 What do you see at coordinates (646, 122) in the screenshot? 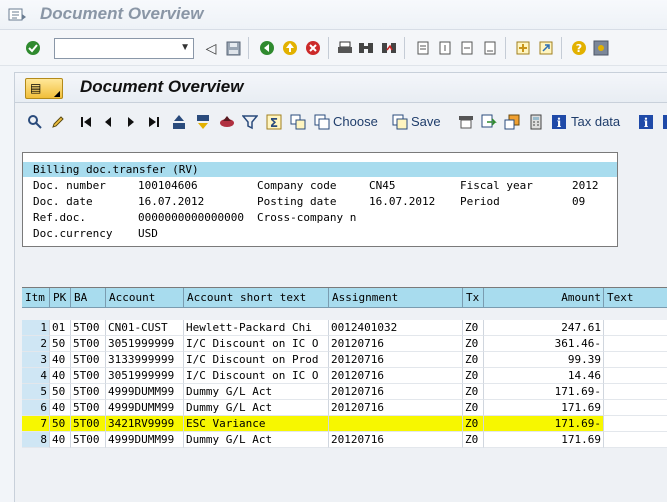
I see `info-icon: i` at bounding box center [646, 122].